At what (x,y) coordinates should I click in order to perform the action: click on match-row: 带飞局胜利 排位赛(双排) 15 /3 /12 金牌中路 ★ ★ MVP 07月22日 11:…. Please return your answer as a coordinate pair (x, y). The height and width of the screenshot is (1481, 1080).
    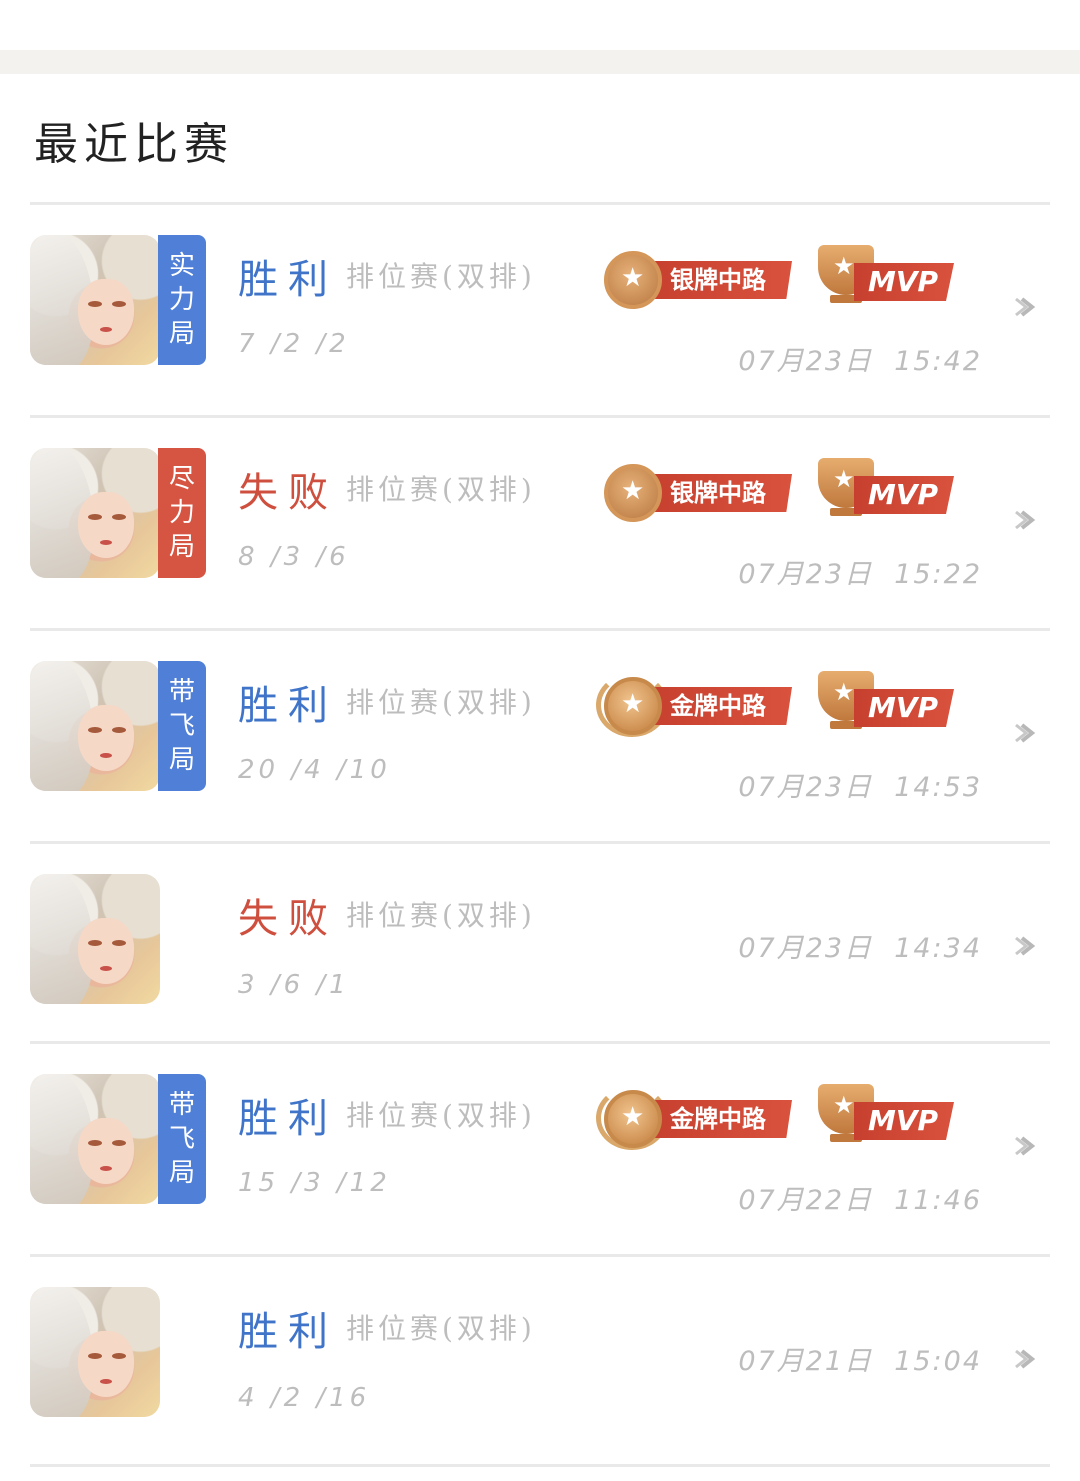
    Looking at the image, I should click on (540, 1150).